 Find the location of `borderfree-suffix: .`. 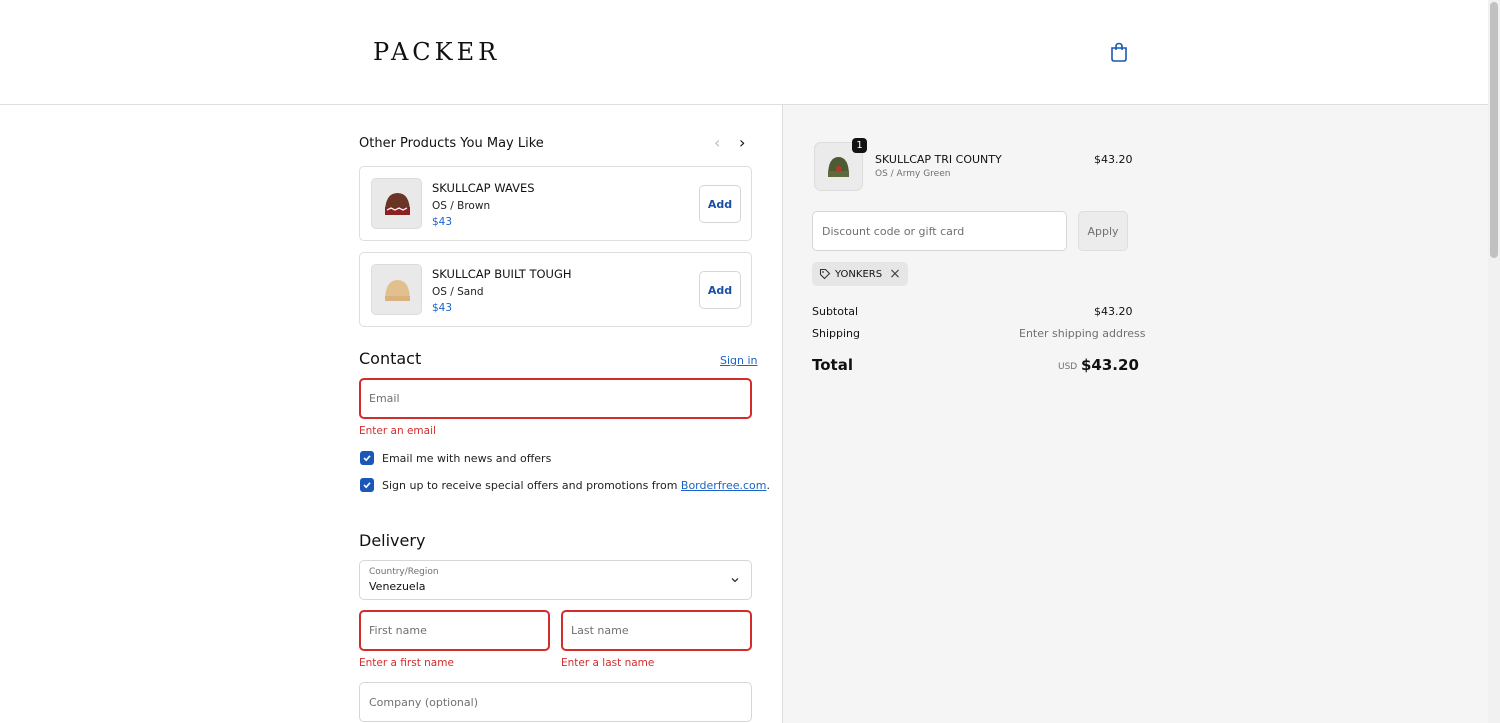

borderfree-suffix: . is located at coordinates (768, 485).